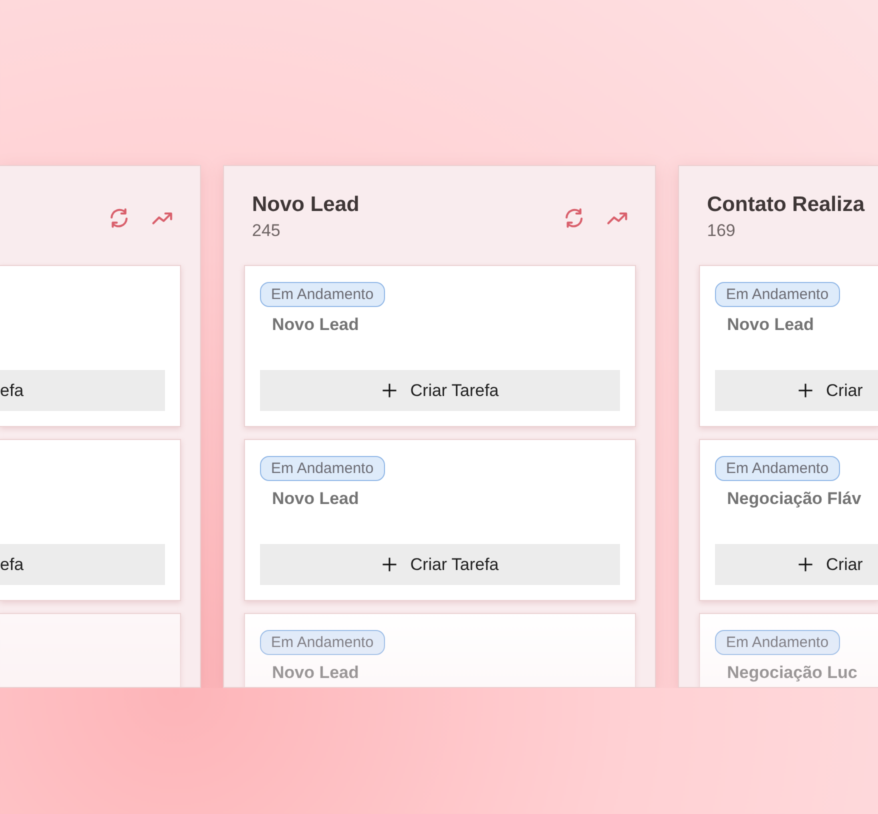 Image resolution: width=878 pixels, height=814 pixels. Describe the element at coordinates (786, 205) in the screenshot. I see `column-title: Contato Realiza` at that location.